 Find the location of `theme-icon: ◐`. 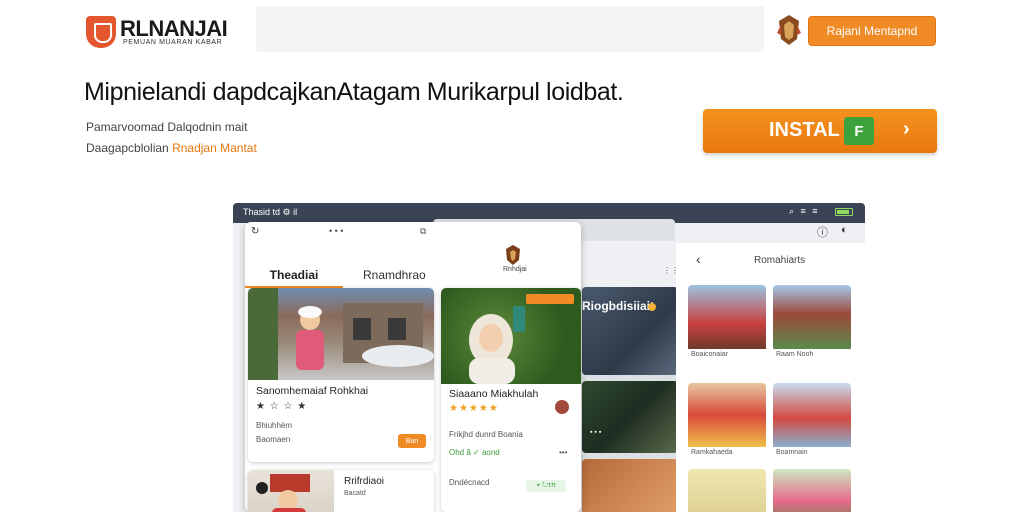

theme-icon: ◐ is located at coordinates (844, 230).